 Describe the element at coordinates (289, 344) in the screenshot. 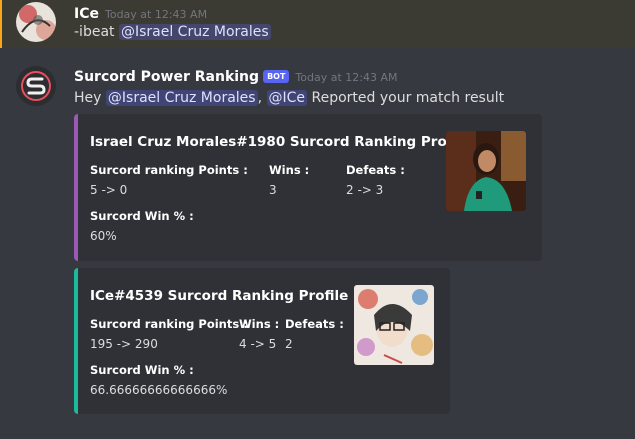

I see `field-value: 2` at that location.